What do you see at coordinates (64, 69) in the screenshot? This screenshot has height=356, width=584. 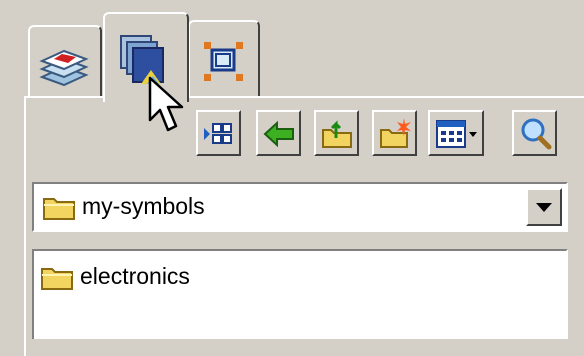 I see `layers-icon` at bounding box center [64, 69].